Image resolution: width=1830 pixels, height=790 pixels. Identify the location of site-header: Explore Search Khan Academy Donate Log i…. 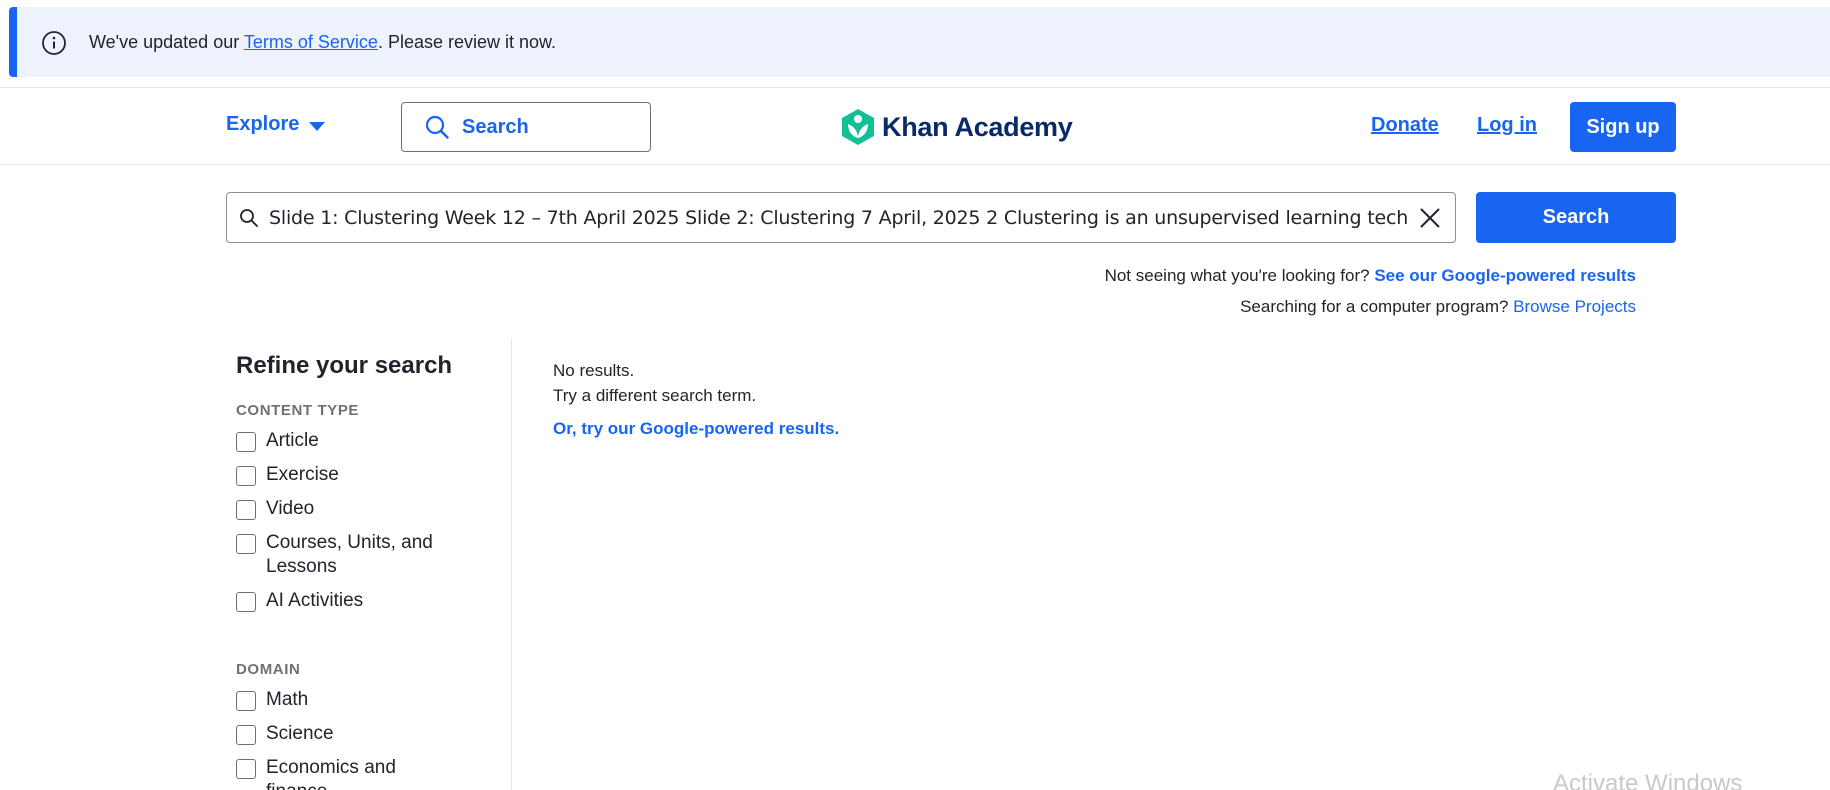
(915, 126).